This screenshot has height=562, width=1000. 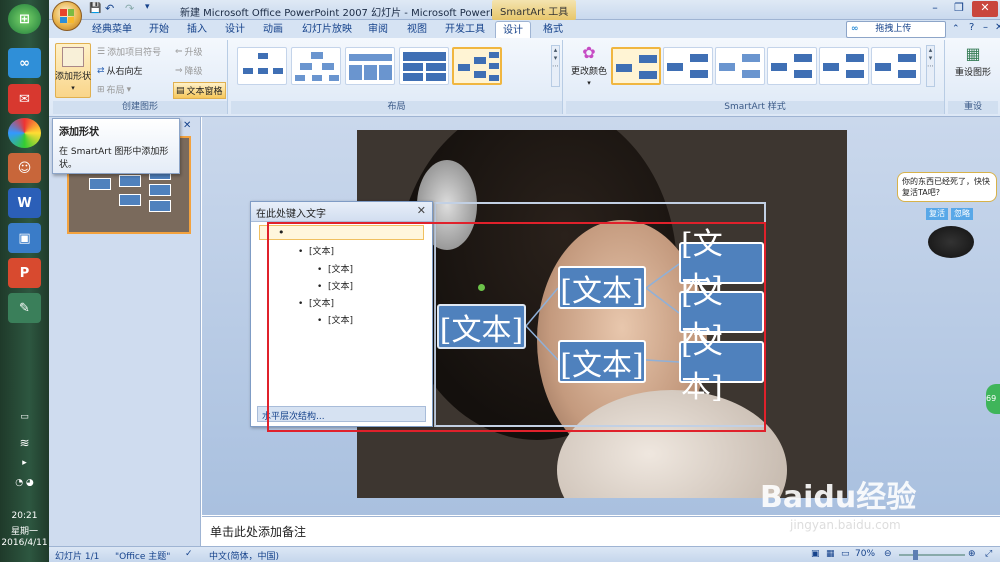 I want to click on fit-to-window-icon: ⤢, so click(x=988, y=554).